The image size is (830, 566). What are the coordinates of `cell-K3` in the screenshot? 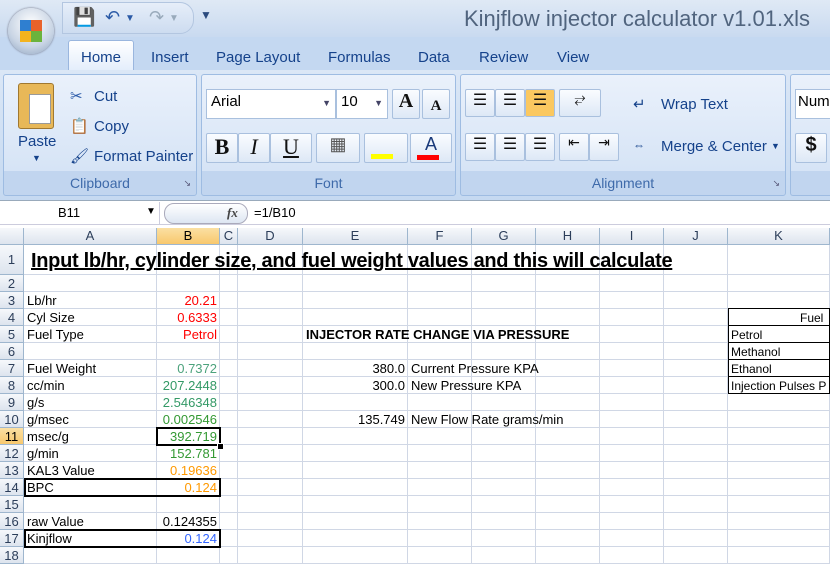 It's located at (779, 300).